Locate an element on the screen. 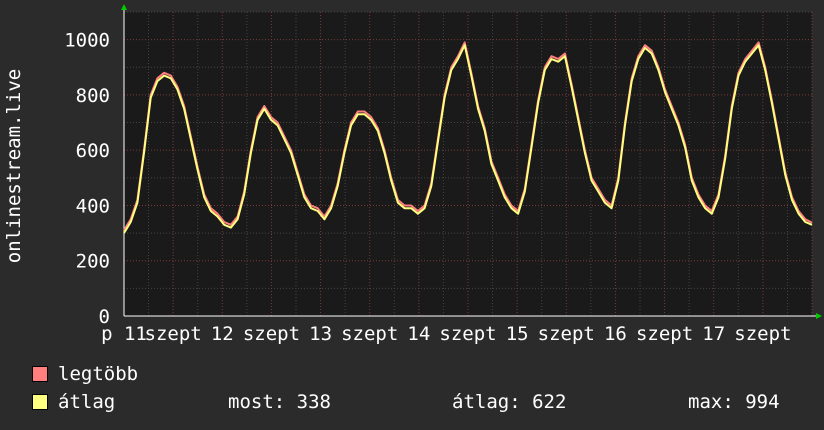 The image size is (824, 430). y-tick-label: 600 is located at coordinates (93, 151).